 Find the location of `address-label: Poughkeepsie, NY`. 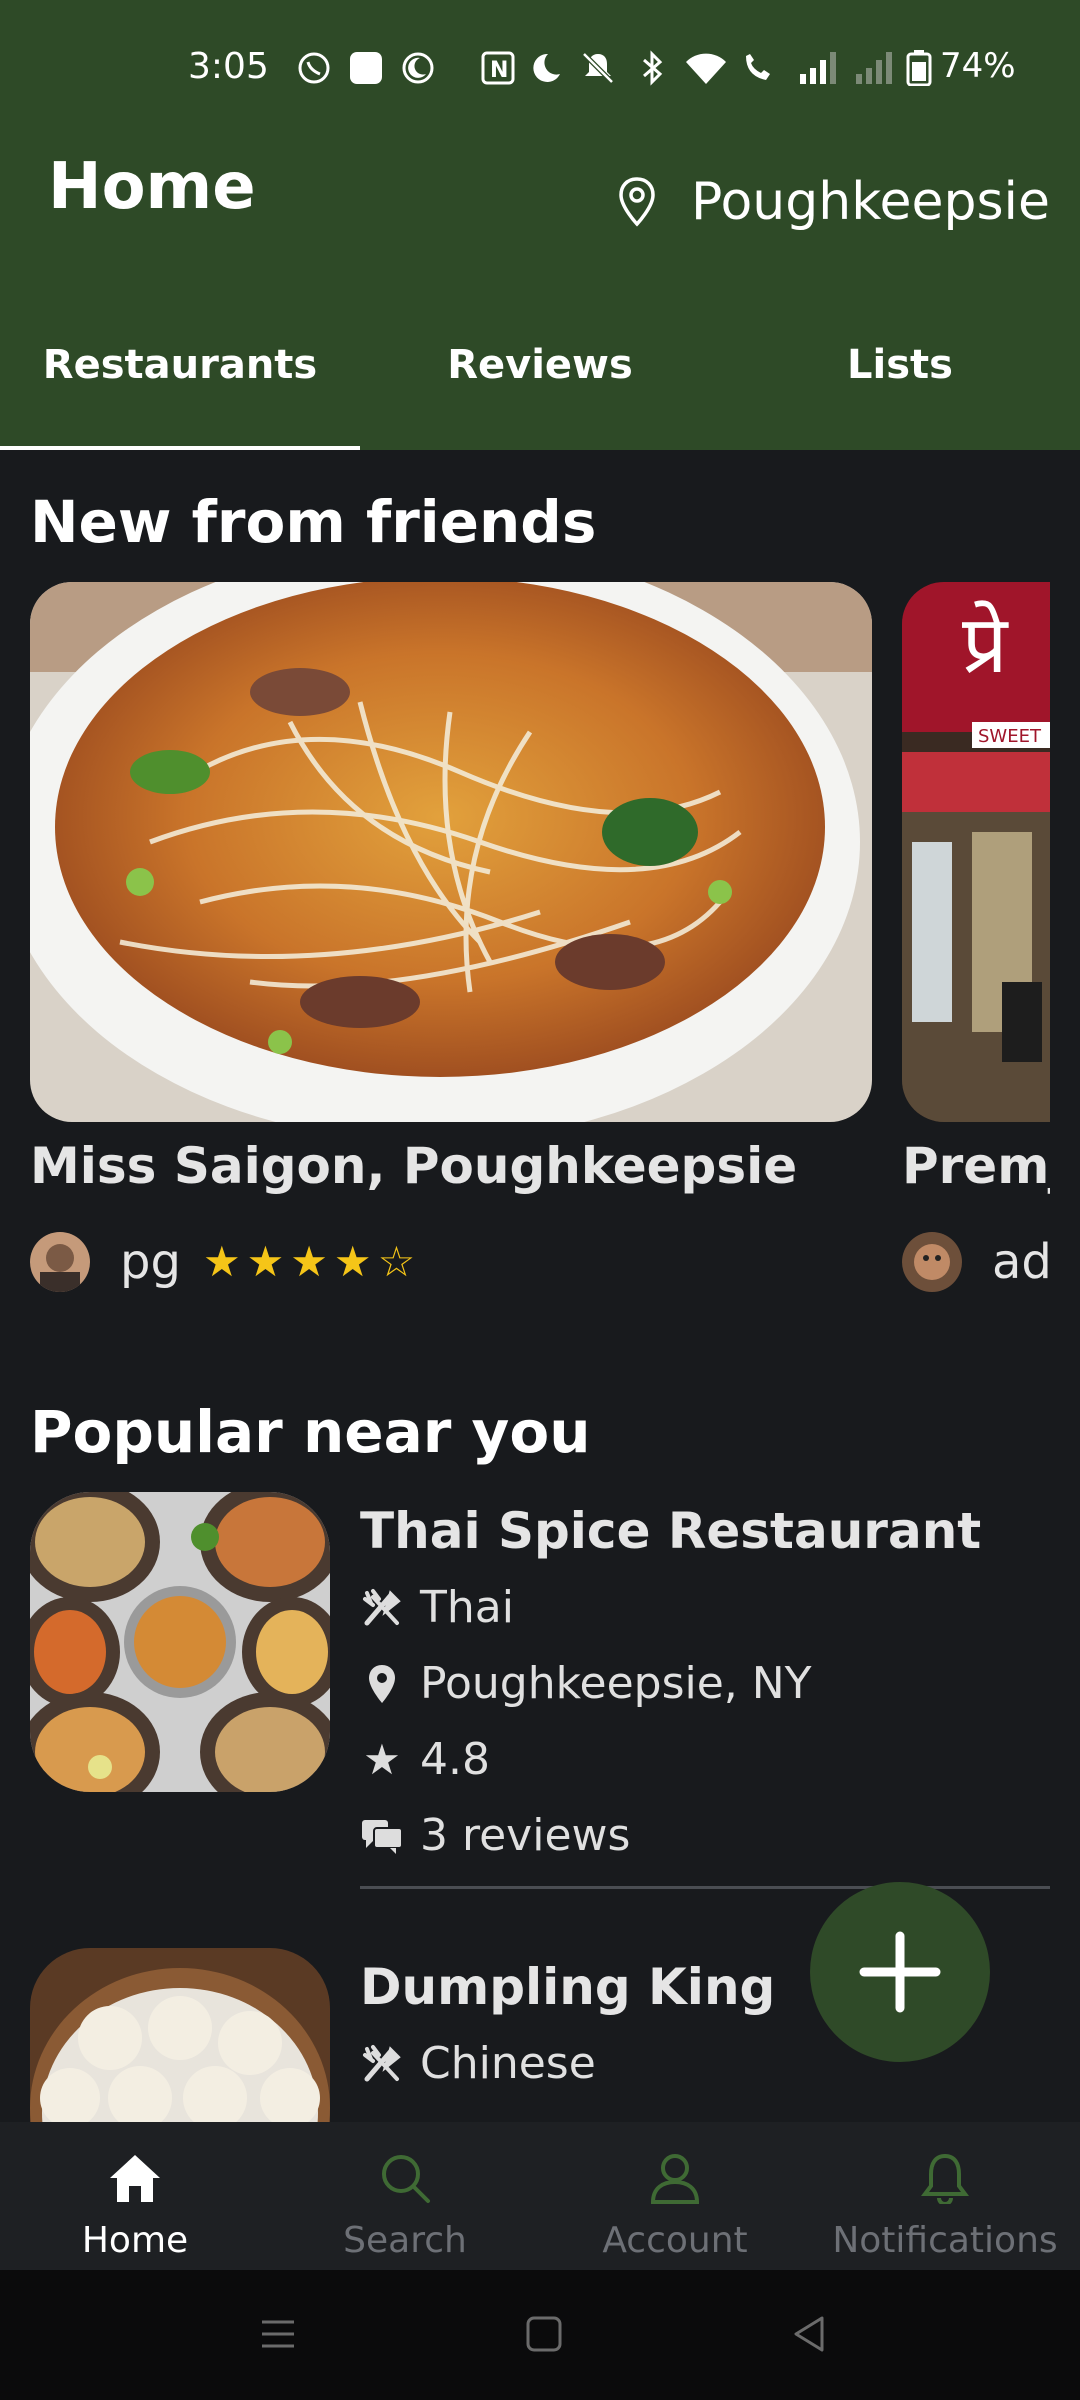

address-label: Poughkeepsie, NY is located at coordinates (616, 1683).